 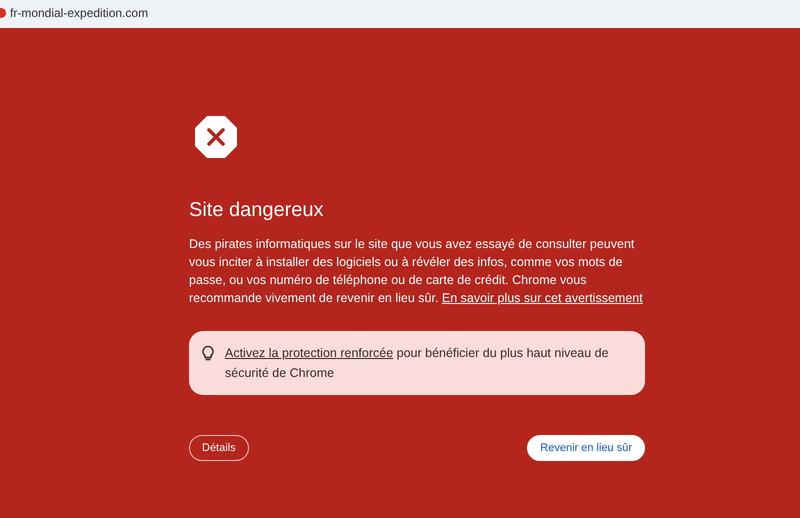 I want to click on details-button: Détails, so click(x=219, y=448).